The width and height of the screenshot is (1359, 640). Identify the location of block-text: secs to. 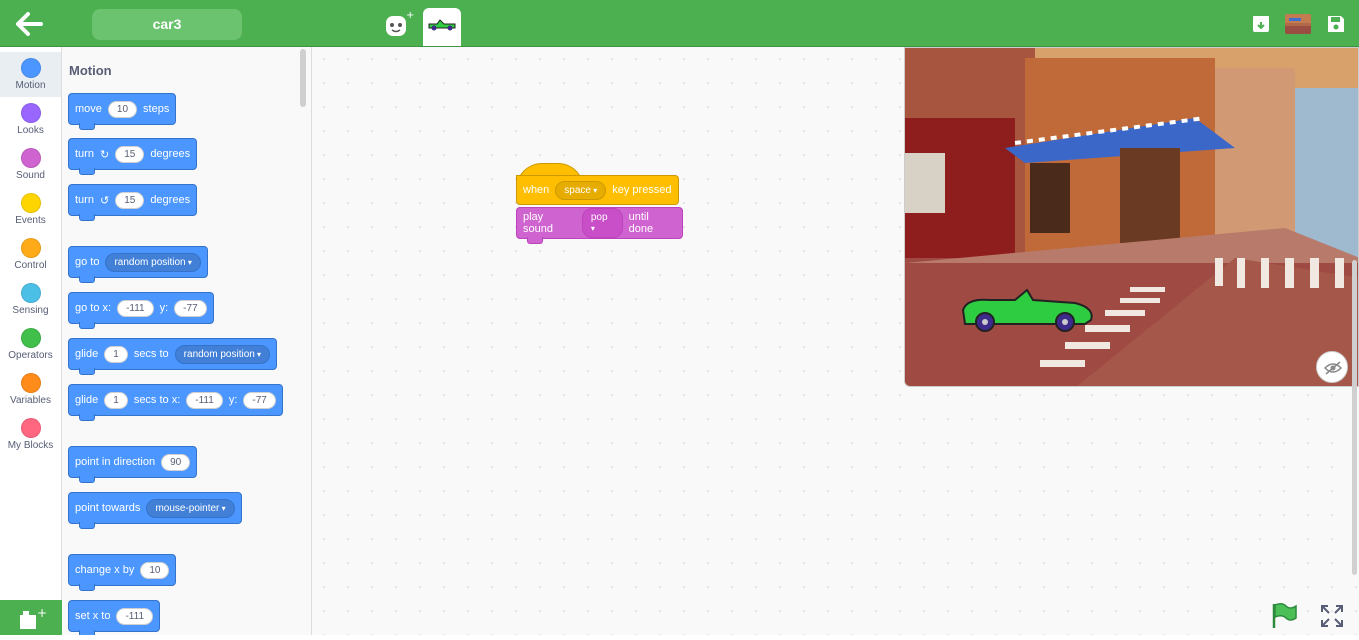
(151, 354).